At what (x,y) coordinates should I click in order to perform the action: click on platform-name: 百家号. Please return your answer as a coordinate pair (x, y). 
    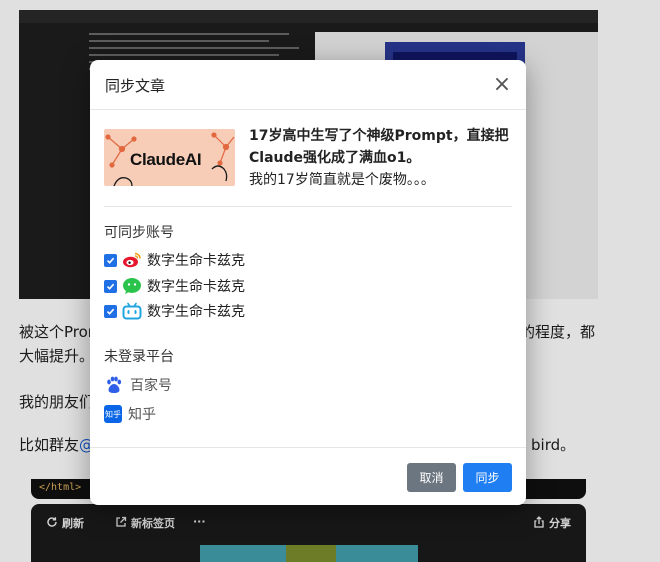
    Looking at the image, I should click on (151, 386).